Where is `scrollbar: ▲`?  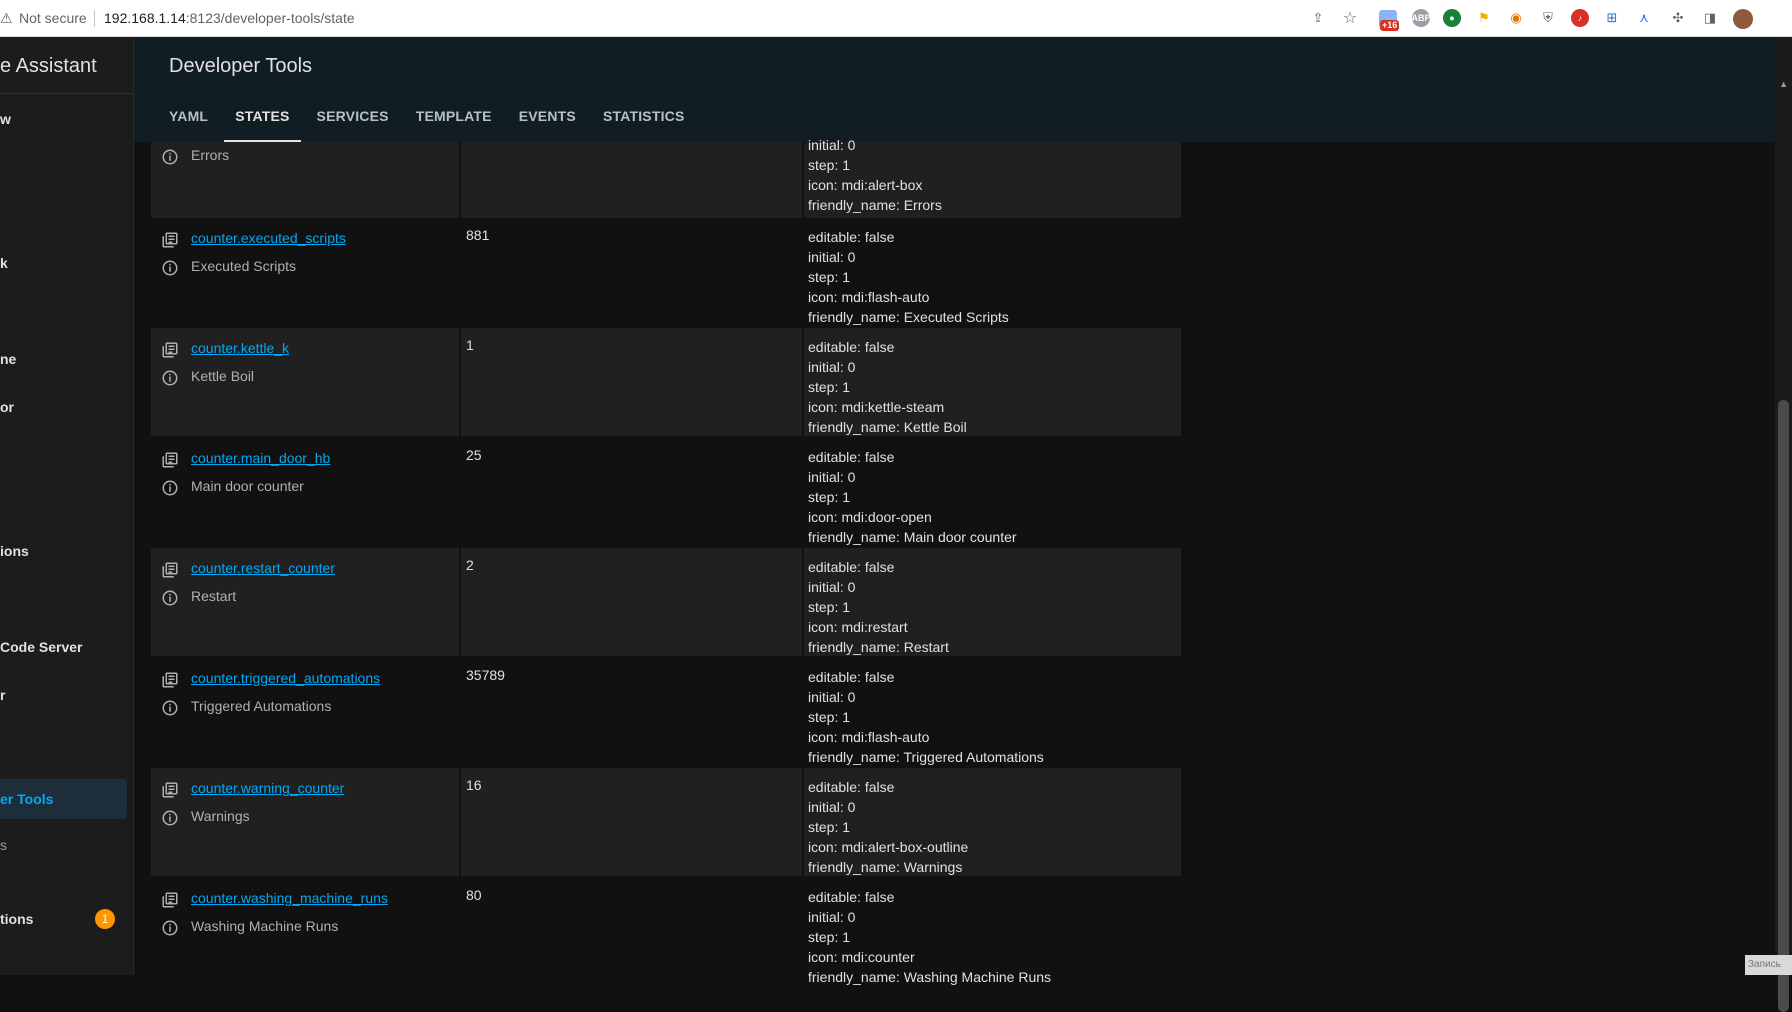 scrollbar: ▲ is located at coordinates (1783, 524).